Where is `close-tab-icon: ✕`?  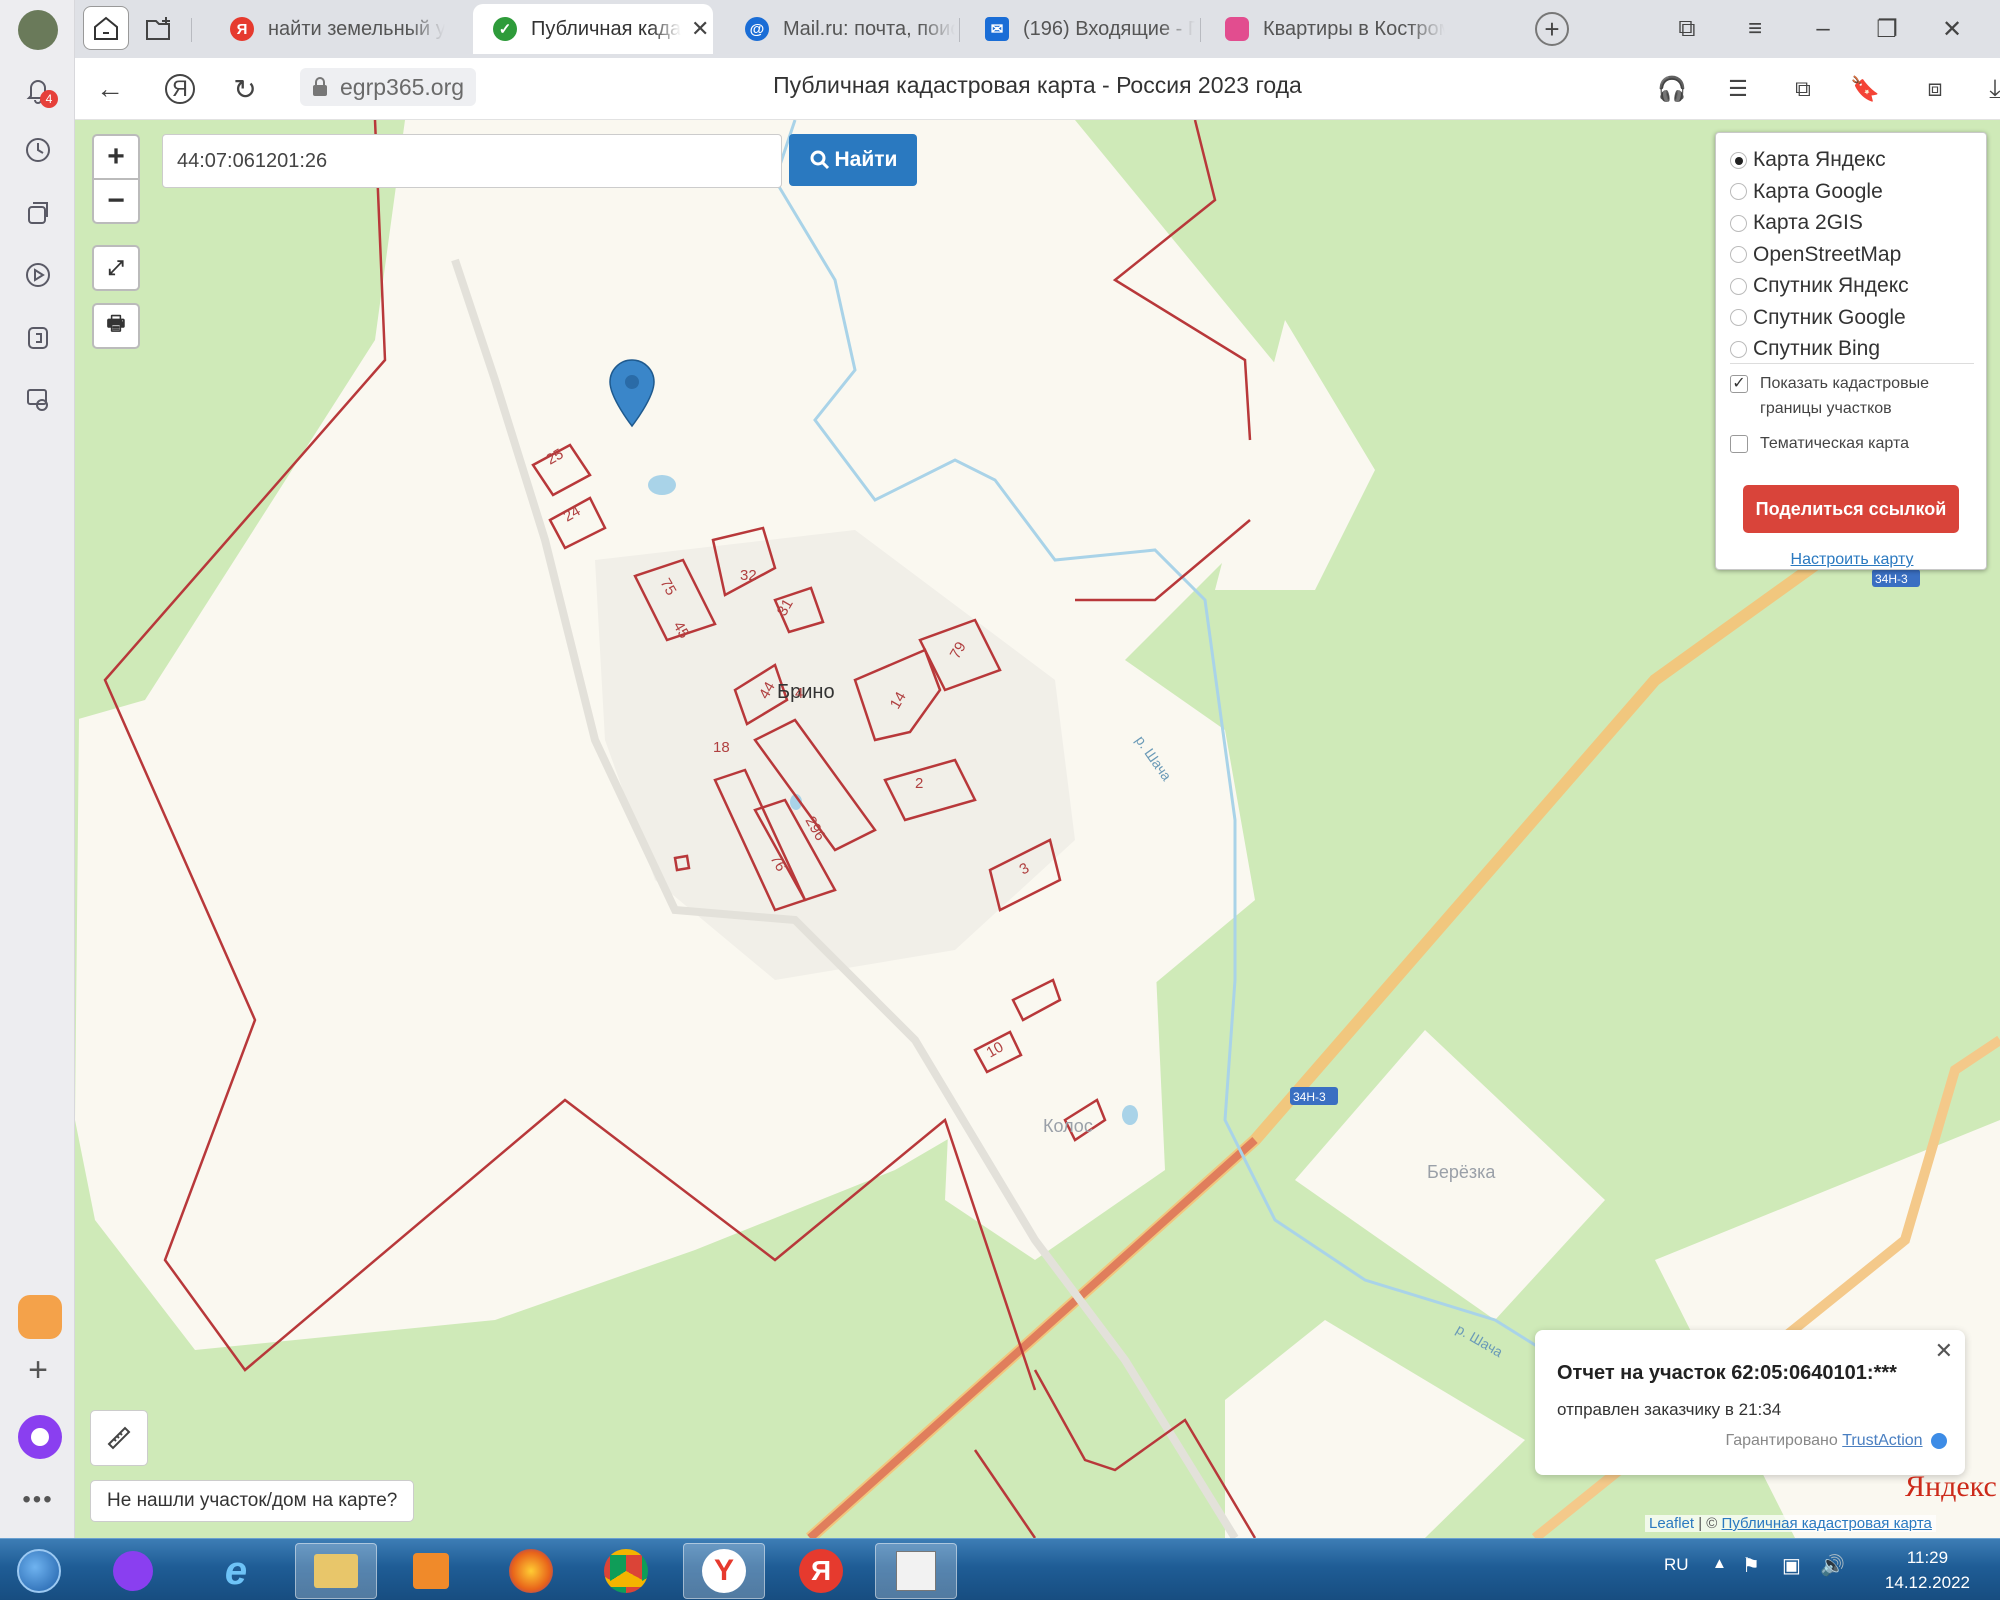
close-tab-icon: ✕ is located at coordinates (700, 29).